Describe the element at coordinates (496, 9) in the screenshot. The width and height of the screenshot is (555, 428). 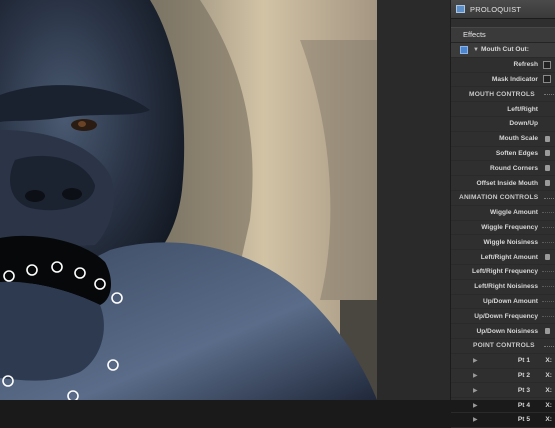
I see `panel-title: PROLOQUIST` at that location.